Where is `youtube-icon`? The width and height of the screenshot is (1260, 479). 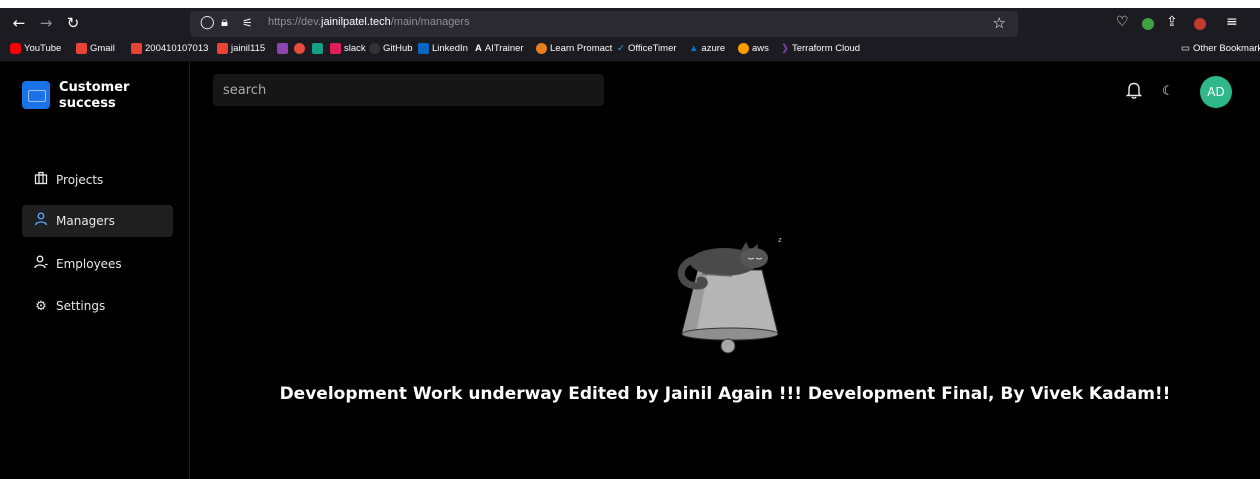 youtube-icon is located at coordinates (15, 48).